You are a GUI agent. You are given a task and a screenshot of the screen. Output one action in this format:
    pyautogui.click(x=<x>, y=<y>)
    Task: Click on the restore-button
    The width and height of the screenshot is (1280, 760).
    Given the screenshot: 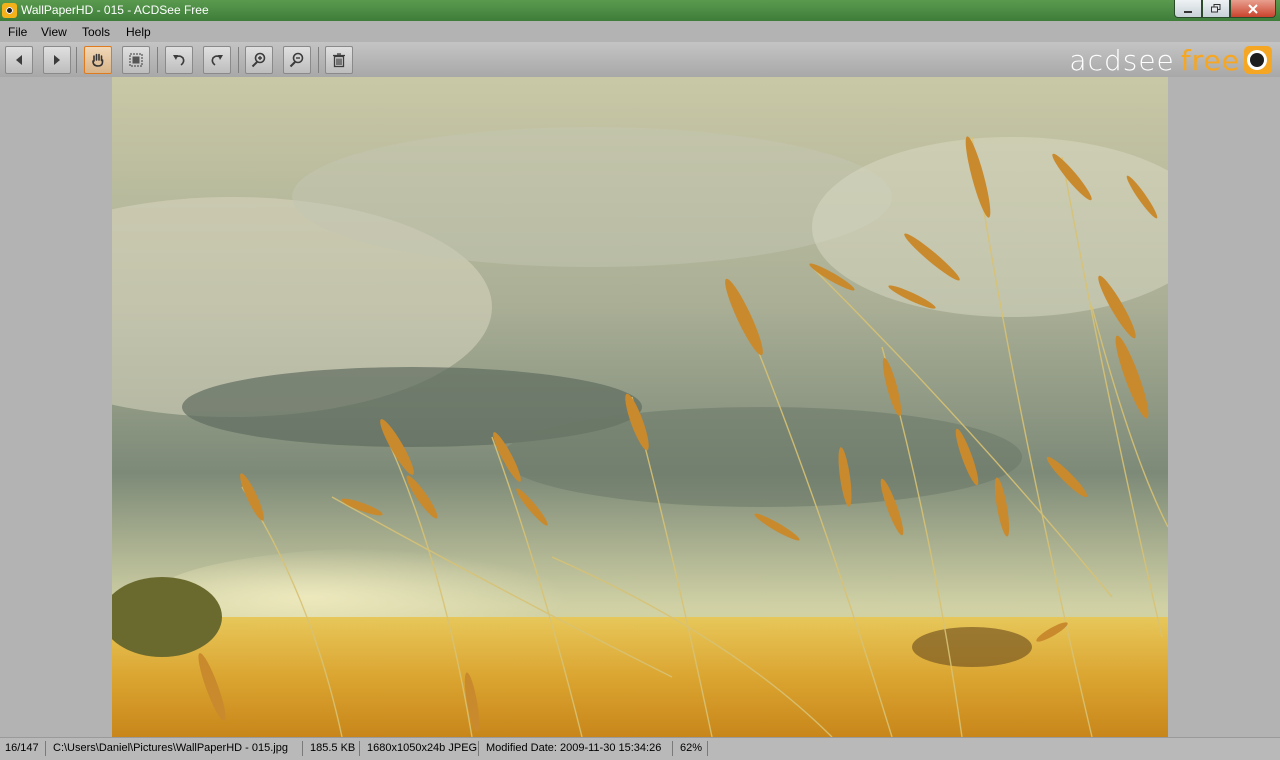 What is the action you would take?
    pyautogui.click(x=1216, y=9)
    